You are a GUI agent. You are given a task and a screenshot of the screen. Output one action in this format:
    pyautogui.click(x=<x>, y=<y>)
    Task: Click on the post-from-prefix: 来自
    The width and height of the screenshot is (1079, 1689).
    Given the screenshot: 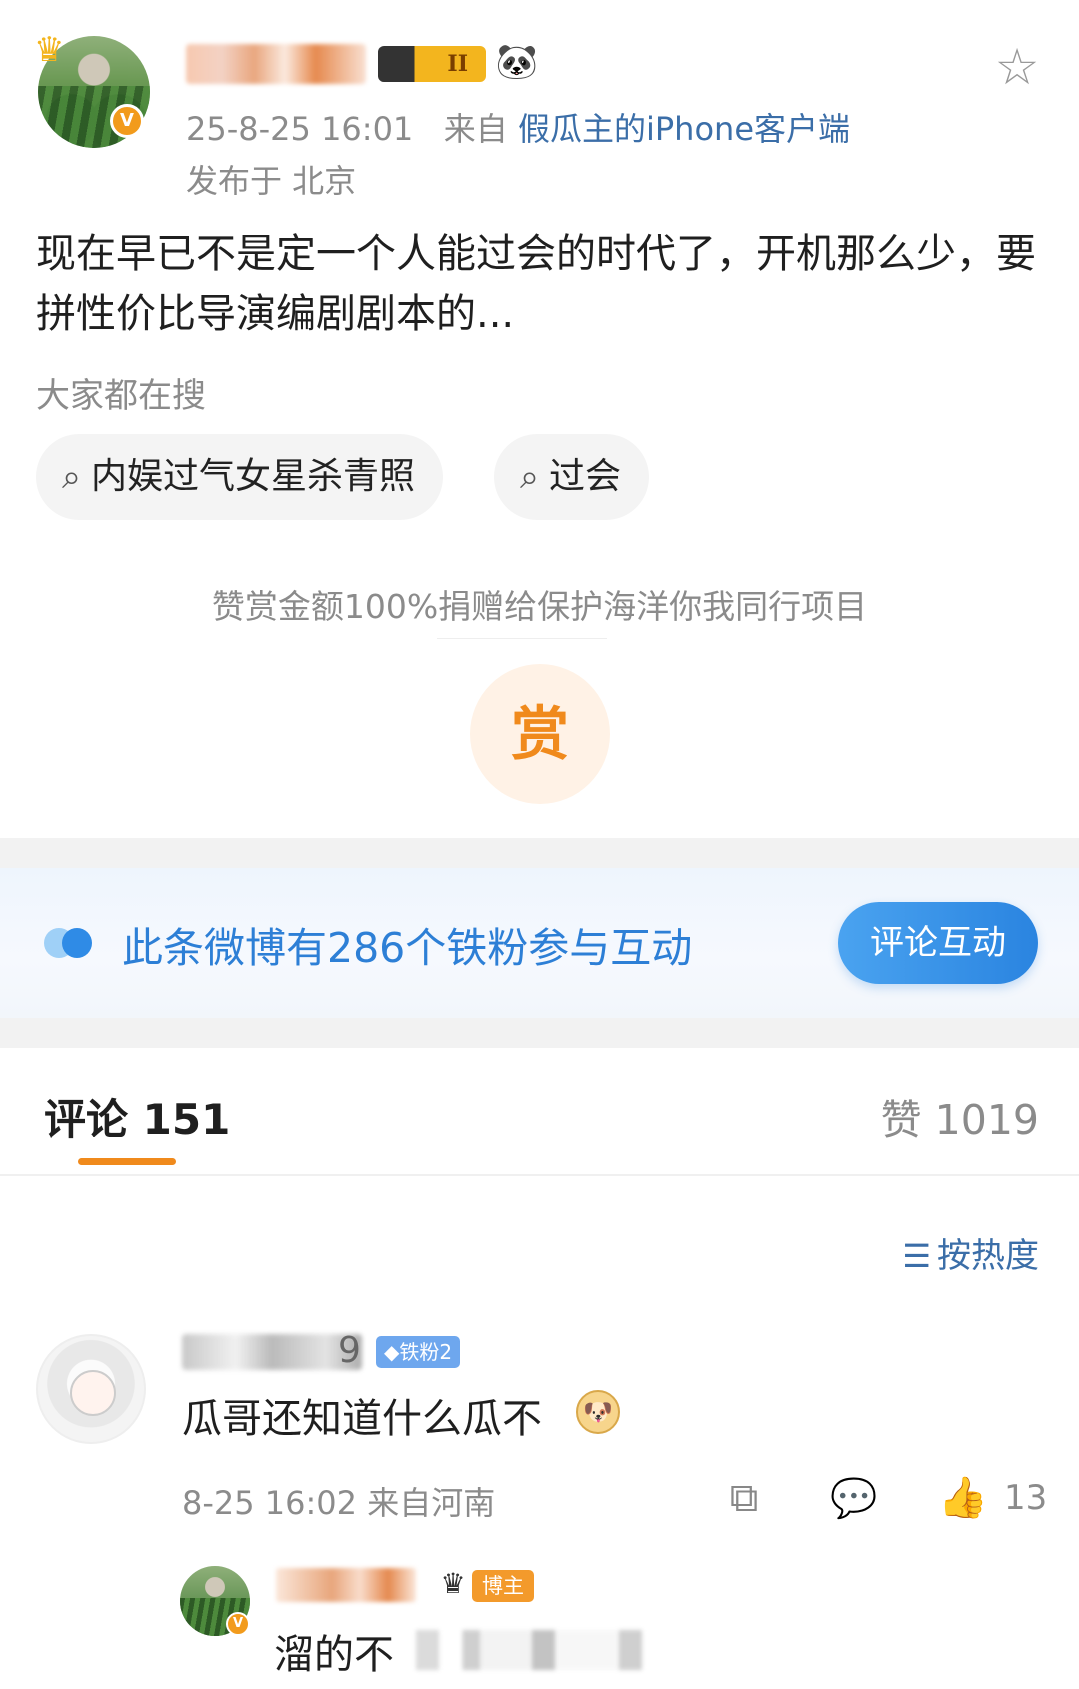 What is the action you would take?
    pyautogui.click(x=475, y=129)
    